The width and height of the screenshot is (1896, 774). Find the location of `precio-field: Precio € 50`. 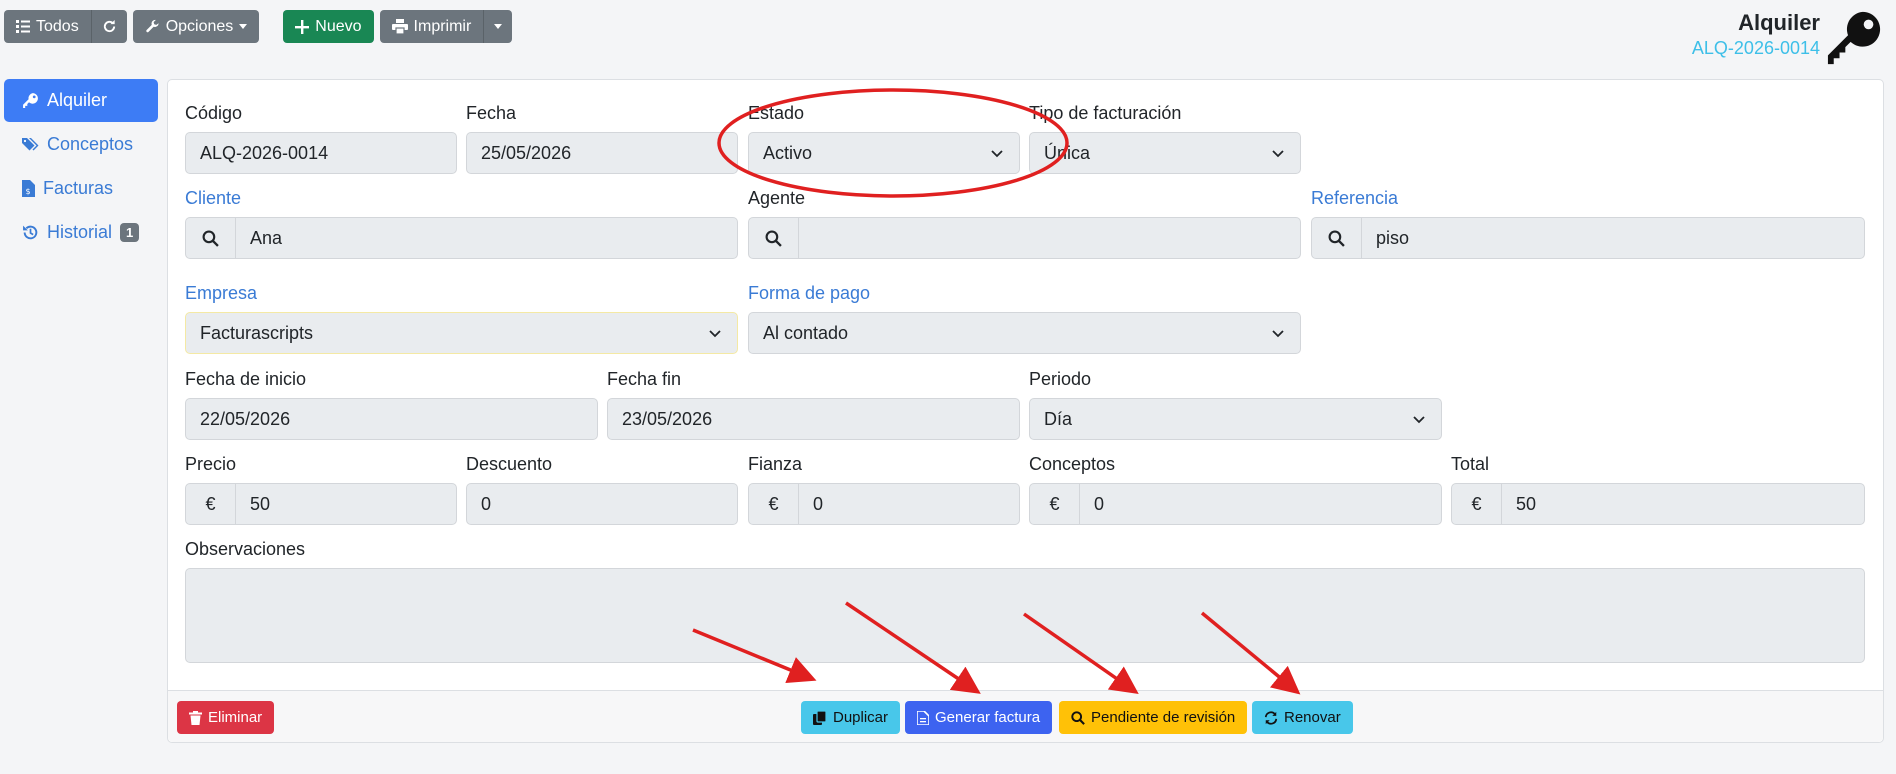

precio-field: Precio € 50 is located at coordinates (321, 489).